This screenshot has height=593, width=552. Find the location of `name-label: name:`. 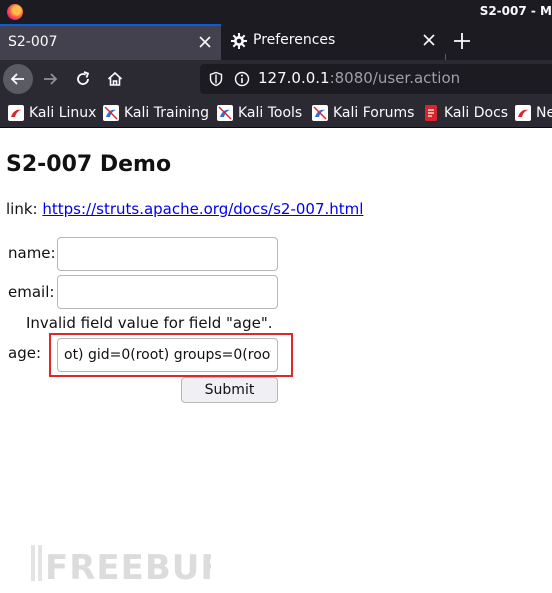

name-label: name: is located at coordinates (32, 253).